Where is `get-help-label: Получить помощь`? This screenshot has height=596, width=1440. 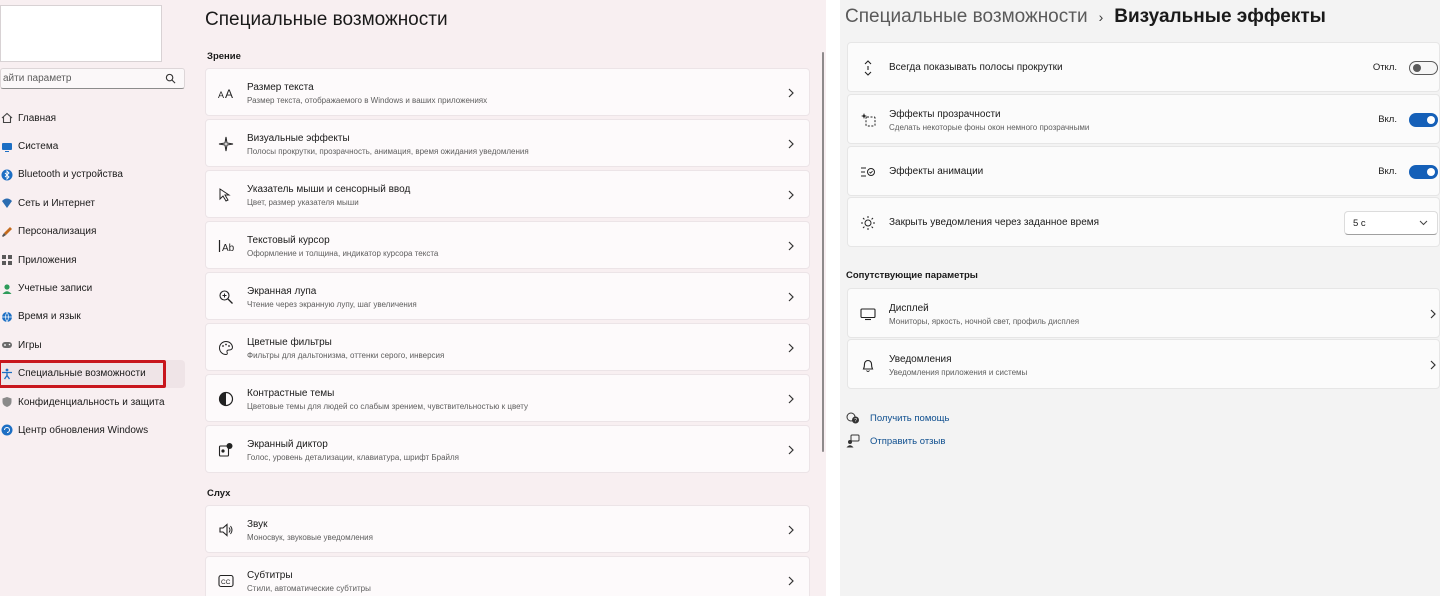 get-help-label: Получить помощь is located at coordinates (910, 418).